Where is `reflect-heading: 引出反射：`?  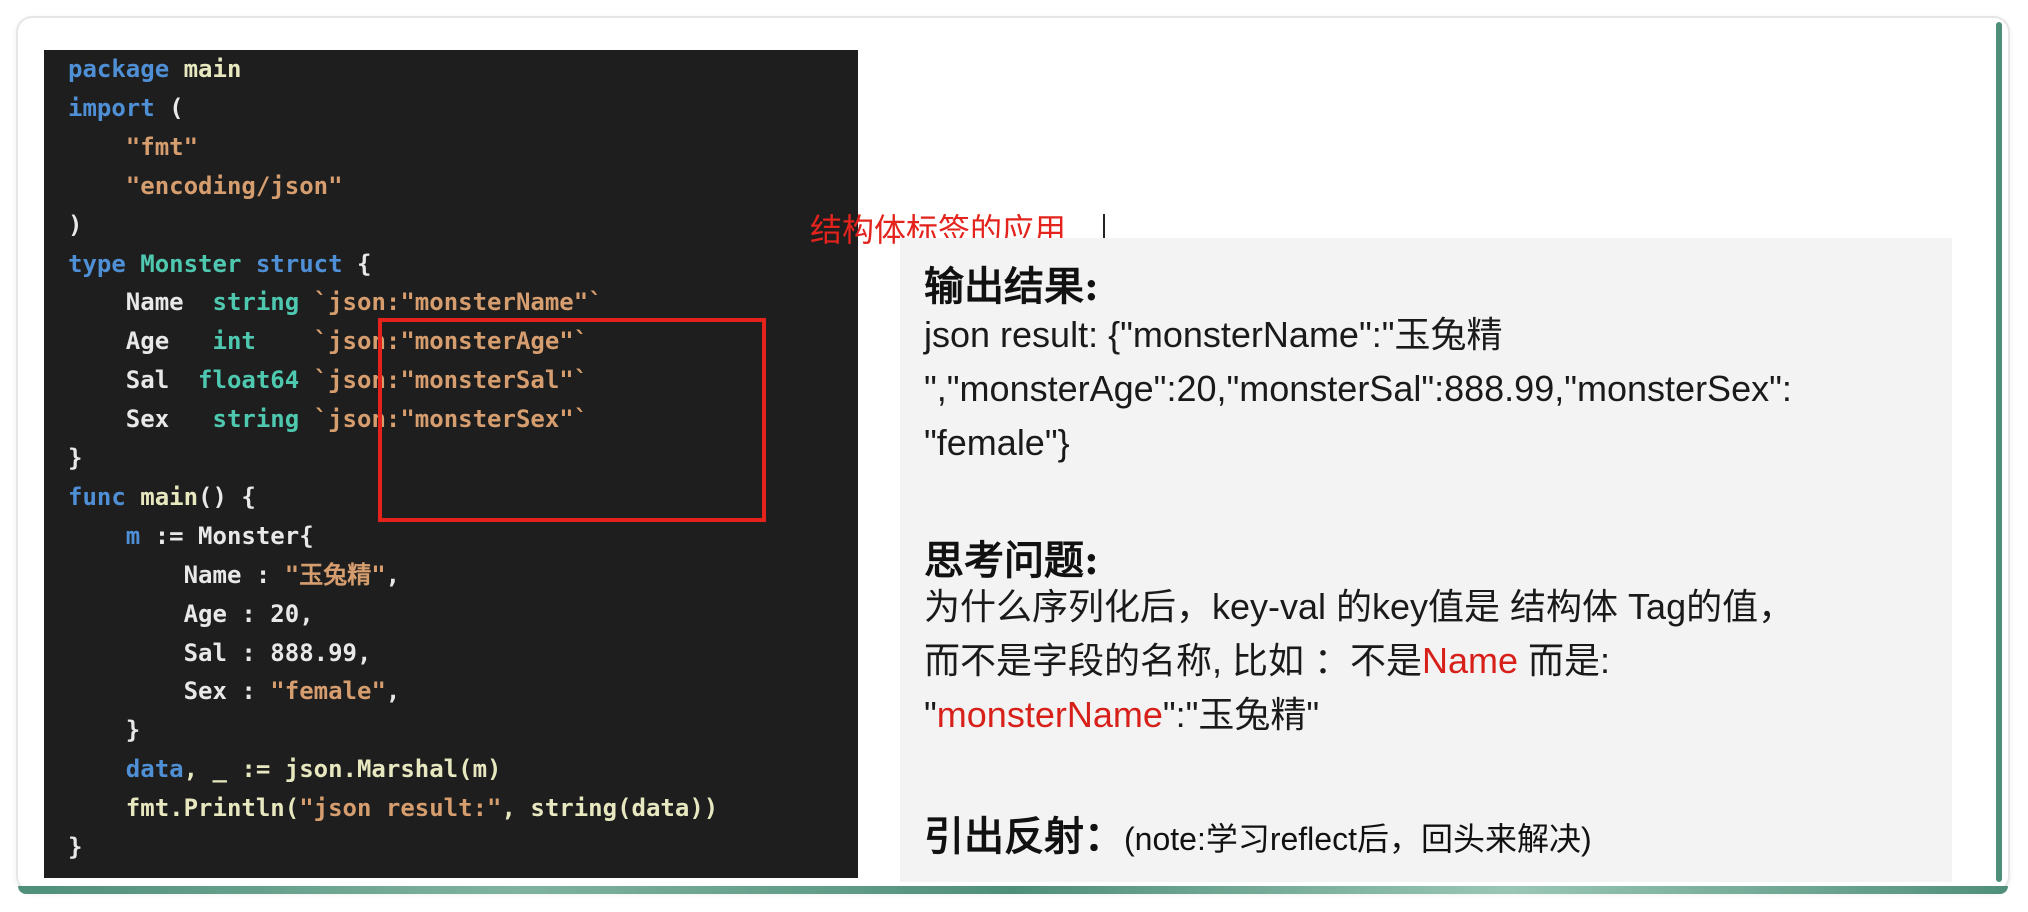 reflect-heading: 引出反射： is located at coordinates (1024, 836).